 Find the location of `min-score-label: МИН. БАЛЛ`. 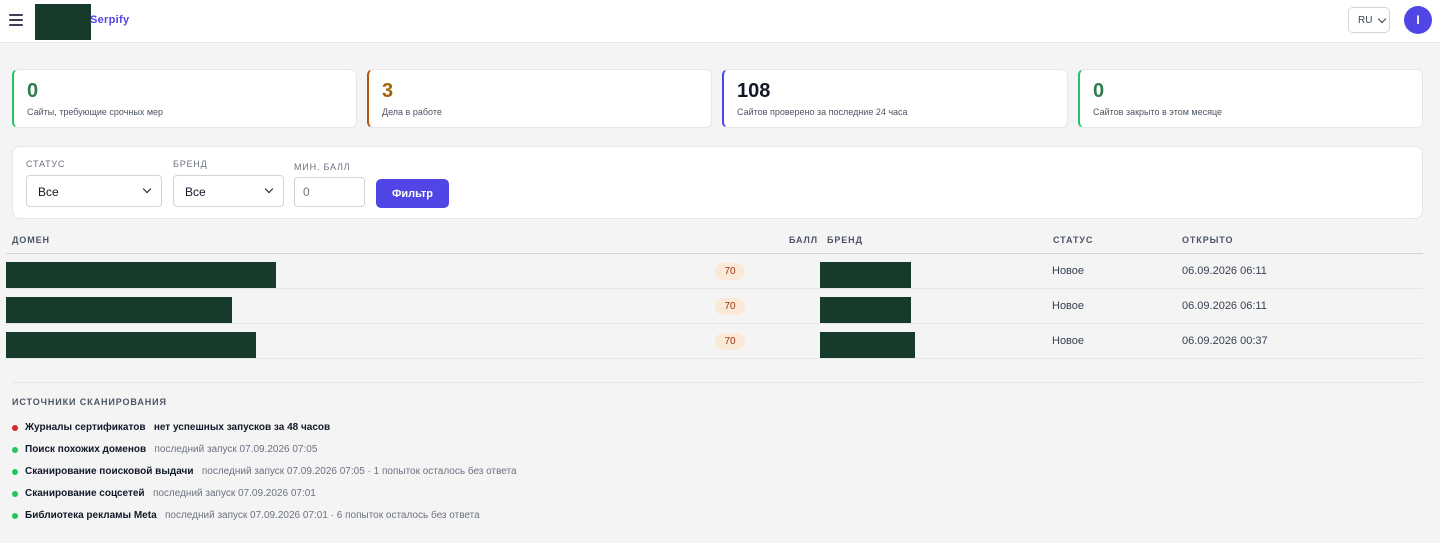

min-score-label: МИН. БАЛЛ is located at coordinates (322, 167).